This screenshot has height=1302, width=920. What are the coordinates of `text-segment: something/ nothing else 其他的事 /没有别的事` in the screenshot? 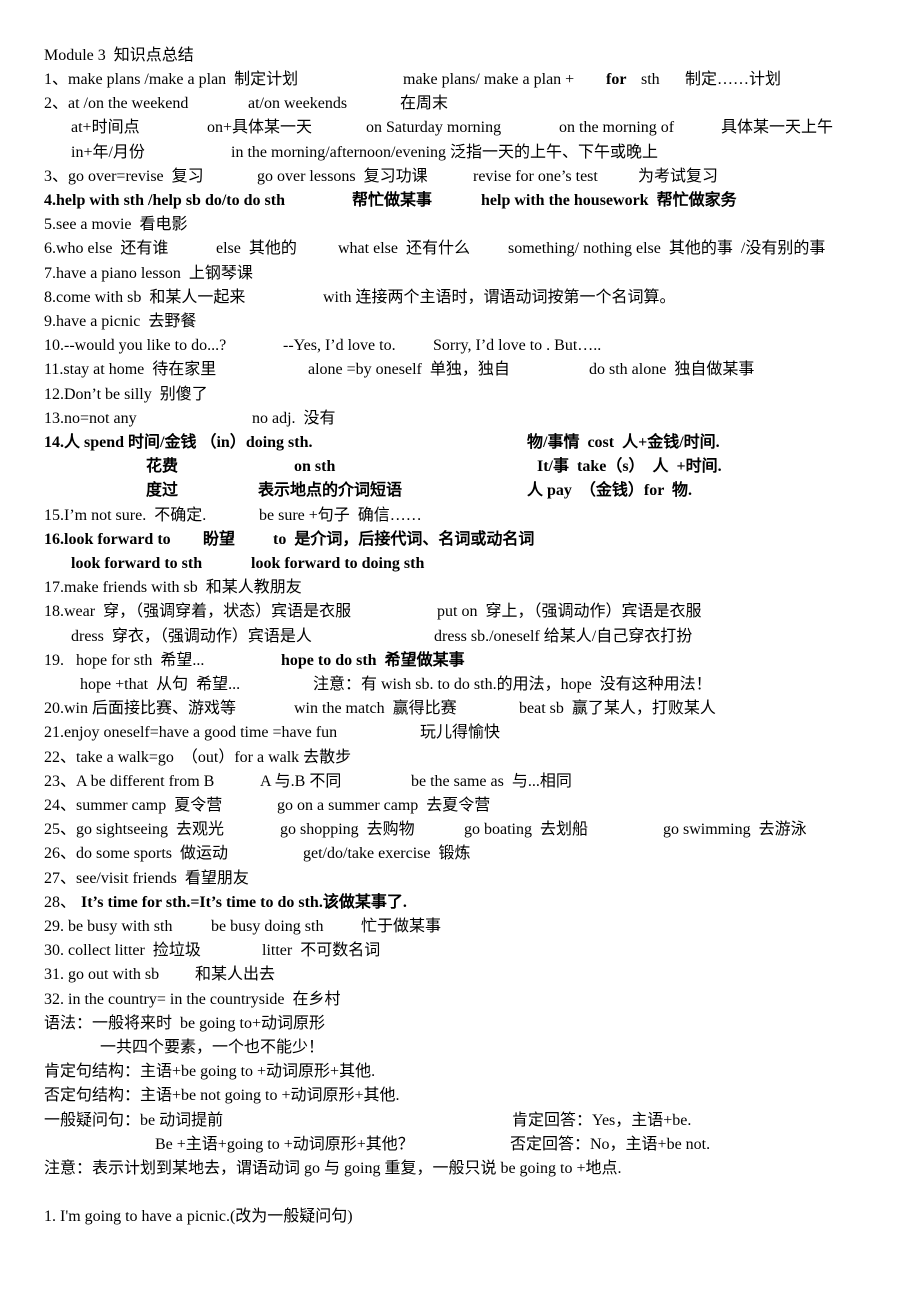 It's located at (667, 249).